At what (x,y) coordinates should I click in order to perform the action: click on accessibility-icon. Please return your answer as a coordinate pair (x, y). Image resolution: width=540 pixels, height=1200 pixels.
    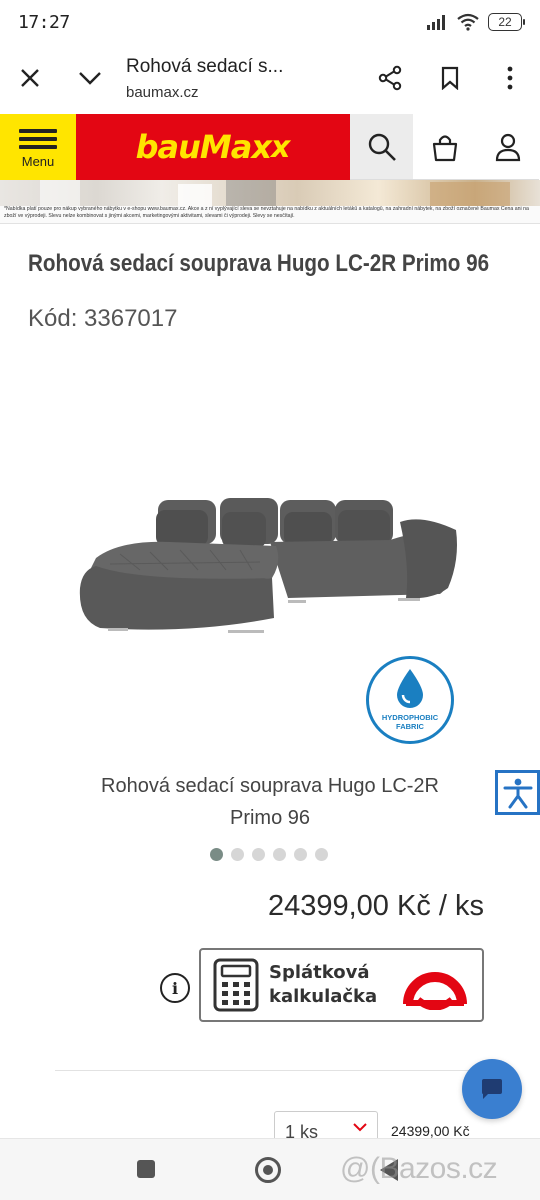
    Looking at the image, I should click on (517, 793).